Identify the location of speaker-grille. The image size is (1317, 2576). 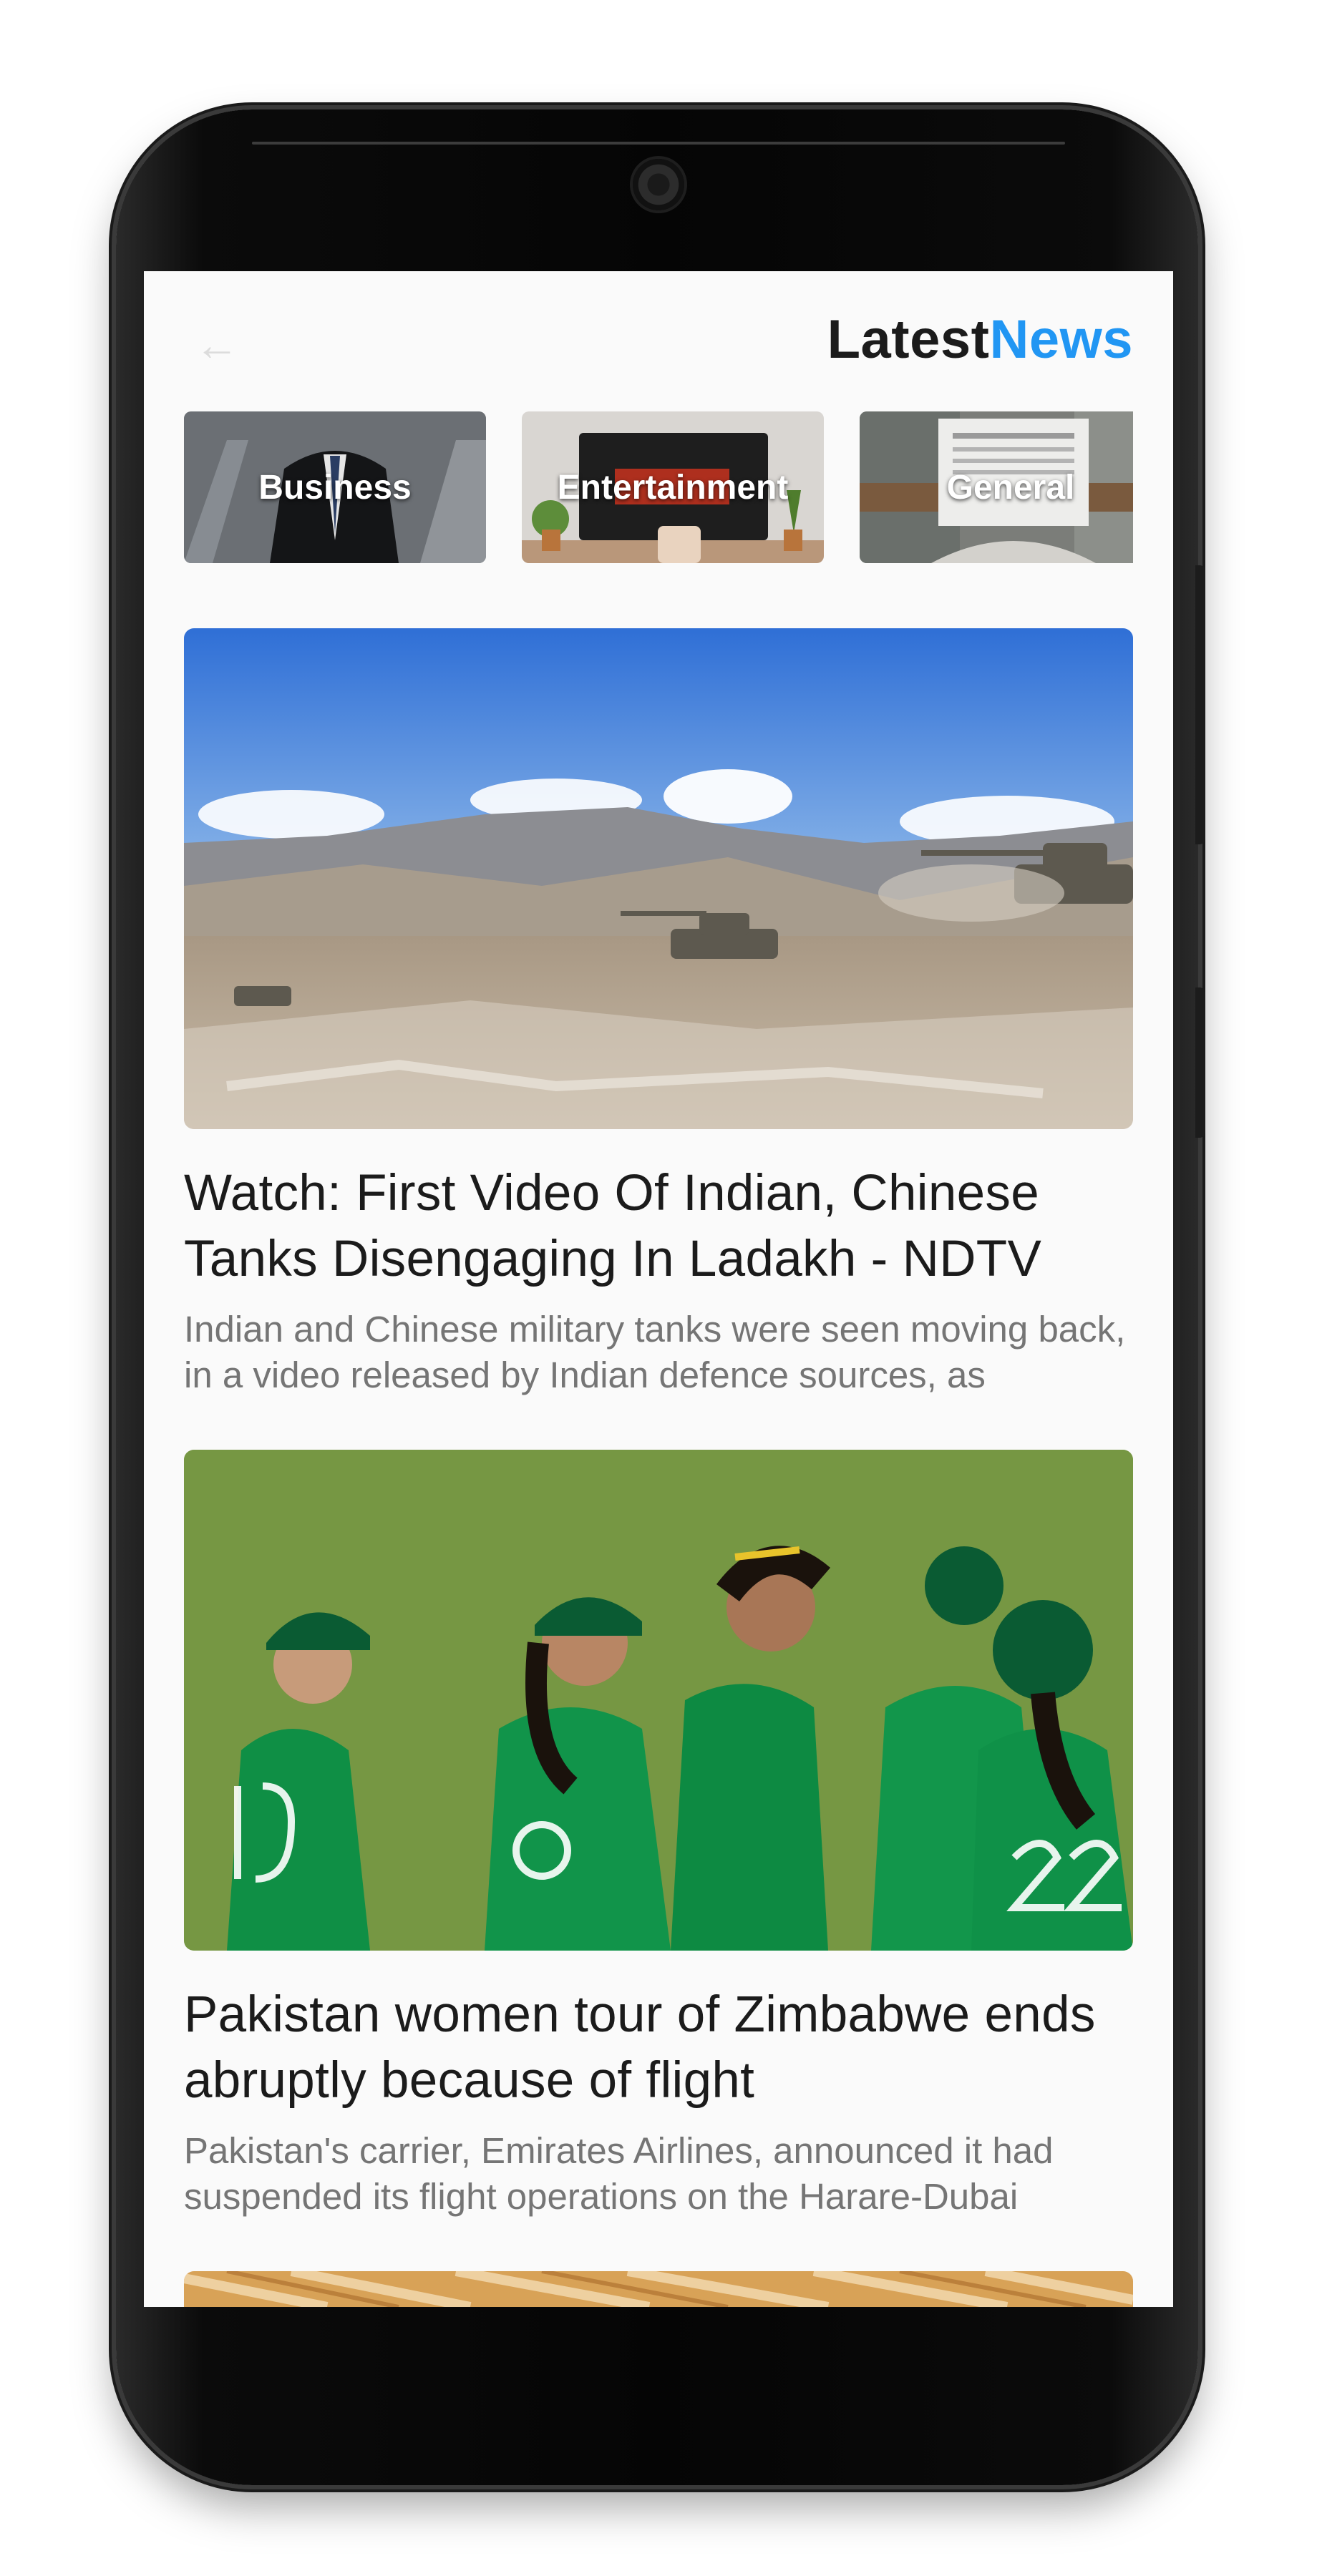
(658, 143).